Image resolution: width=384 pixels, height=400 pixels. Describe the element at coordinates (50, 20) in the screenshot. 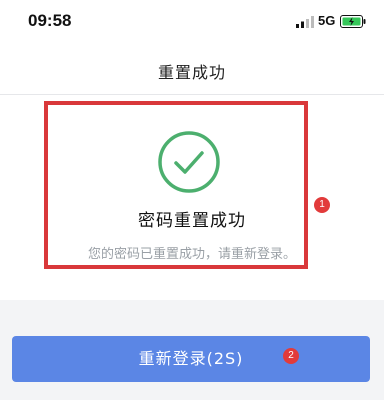

I see `status-time: 09:58` at that location.